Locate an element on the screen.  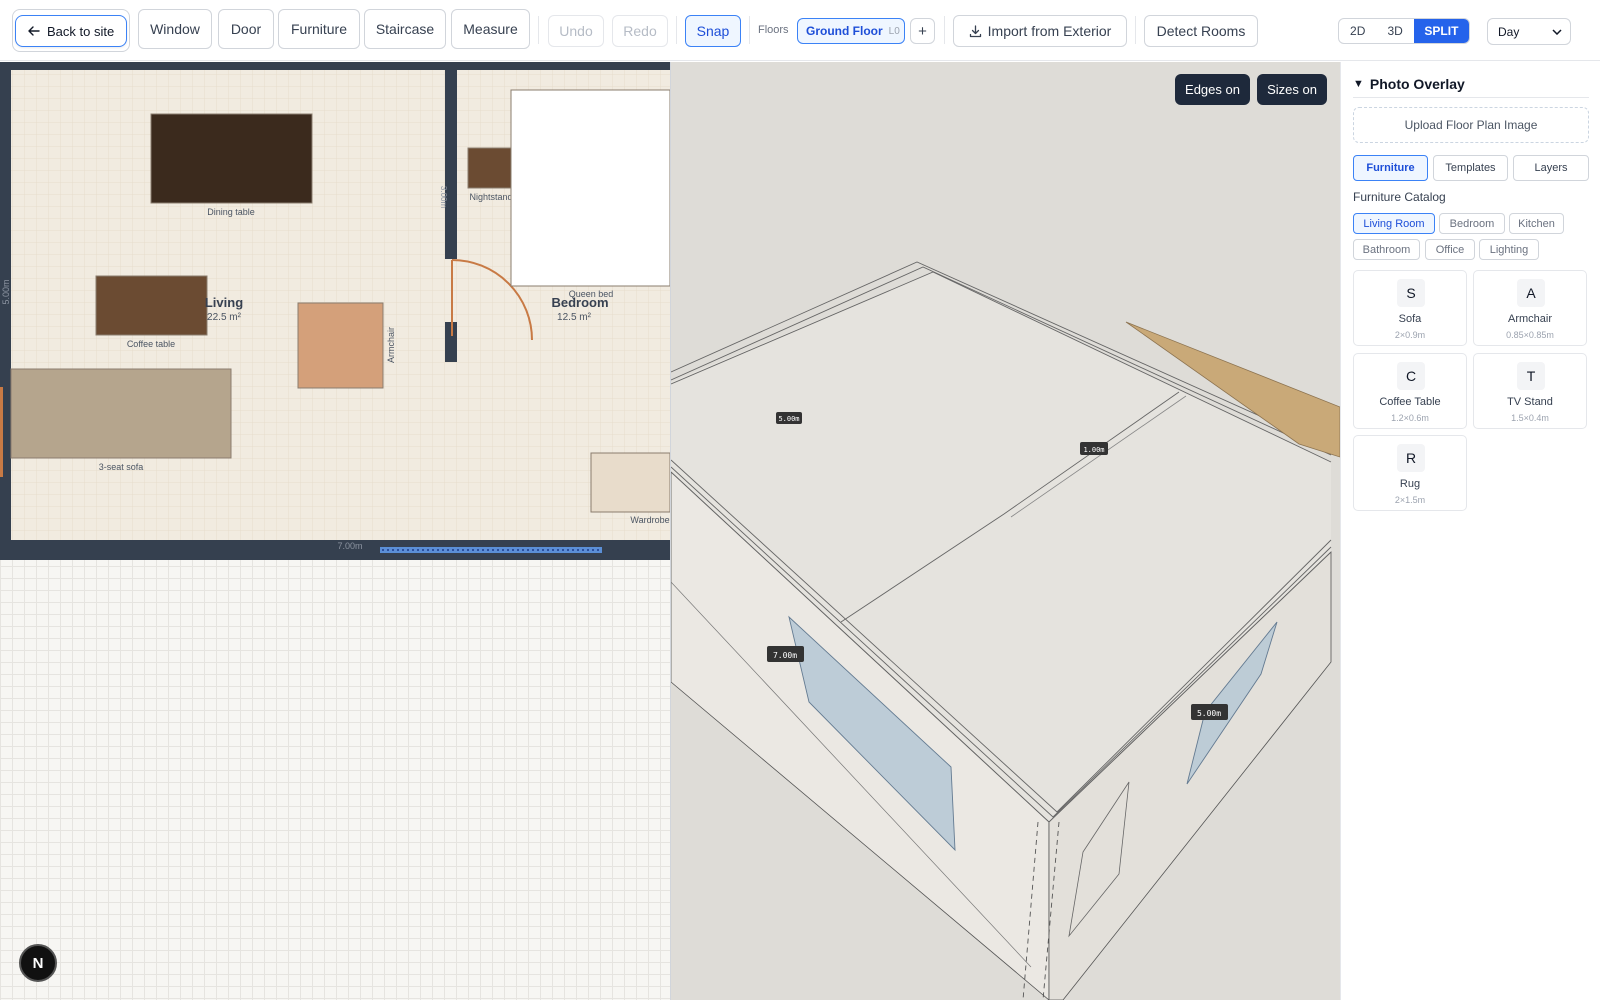
import-from-exterior-button: Import from Exterior is located at coordinates (1040, 31).